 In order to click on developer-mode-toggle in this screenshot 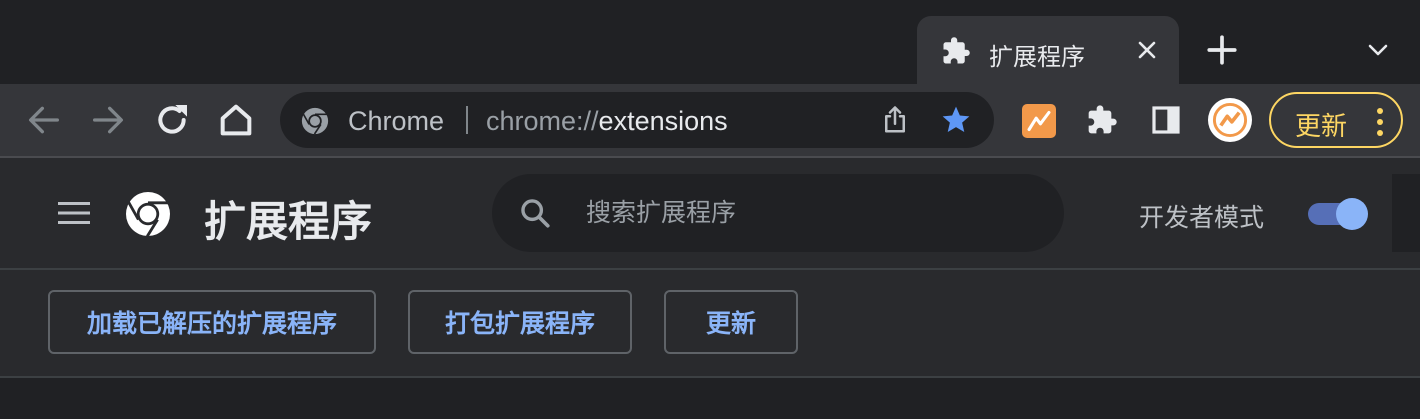, I will do `click(1337, 214)`.